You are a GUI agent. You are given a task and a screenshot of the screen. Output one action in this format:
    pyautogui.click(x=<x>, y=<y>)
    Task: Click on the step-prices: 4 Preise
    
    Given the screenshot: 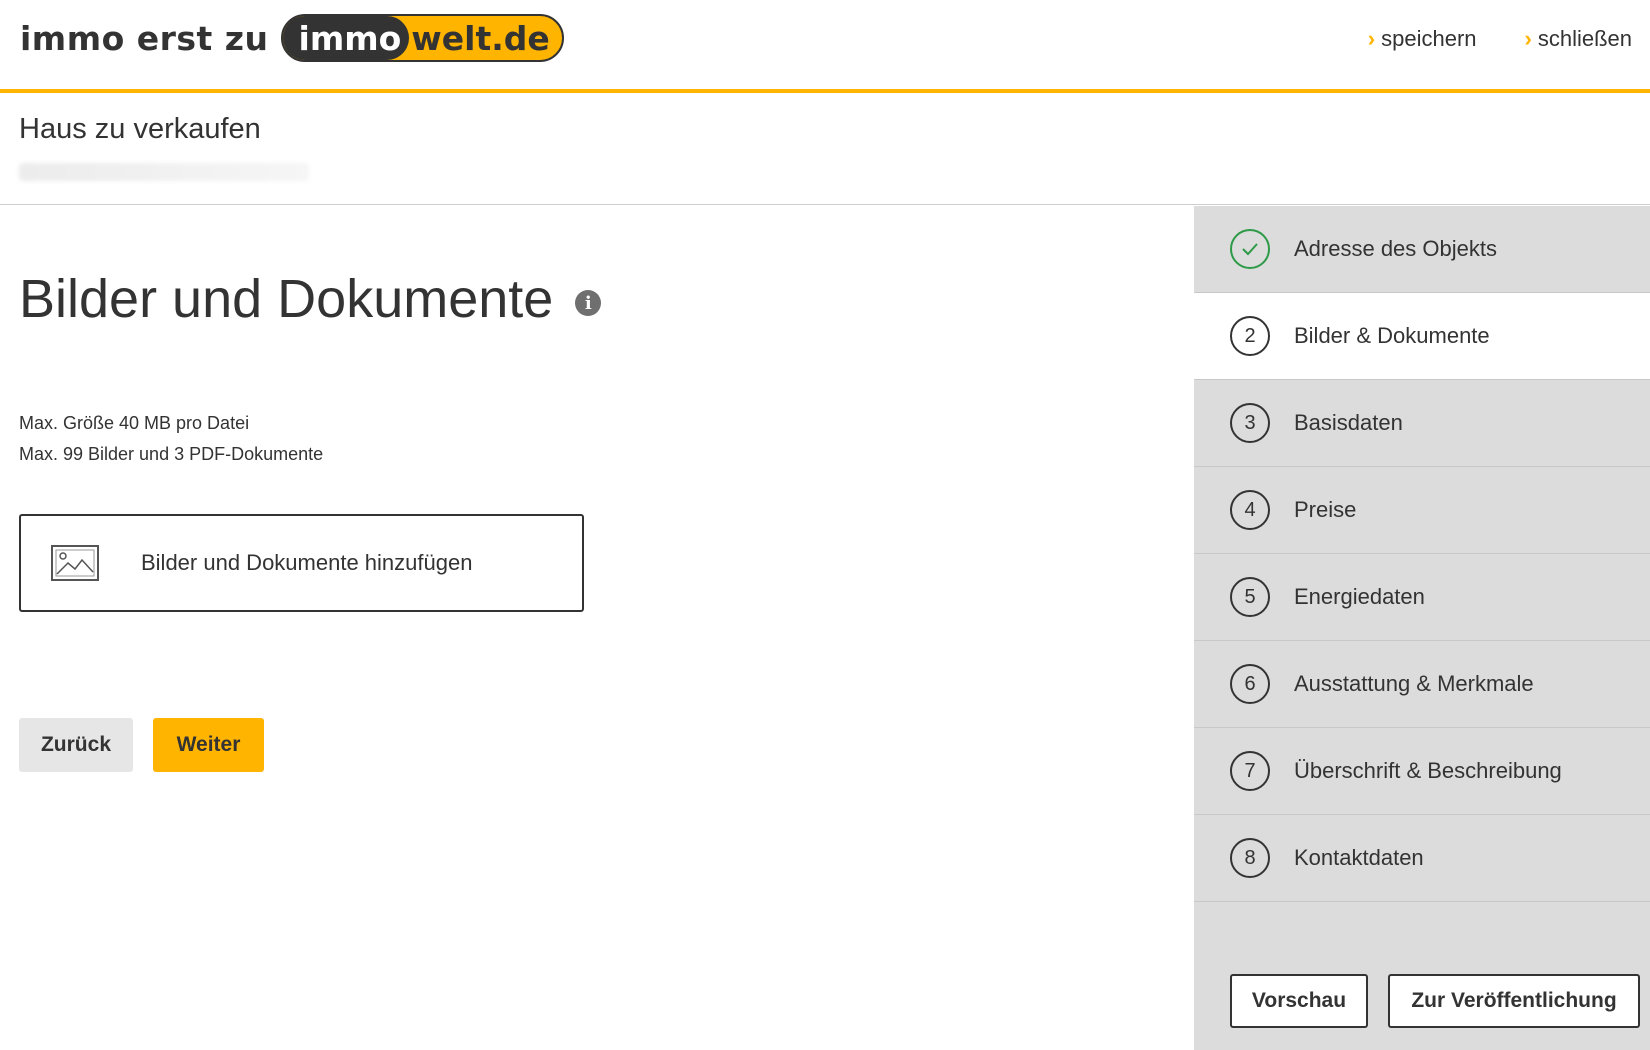 What is the action you would take?
    pyautogui.click(x=1422, y=510)
    